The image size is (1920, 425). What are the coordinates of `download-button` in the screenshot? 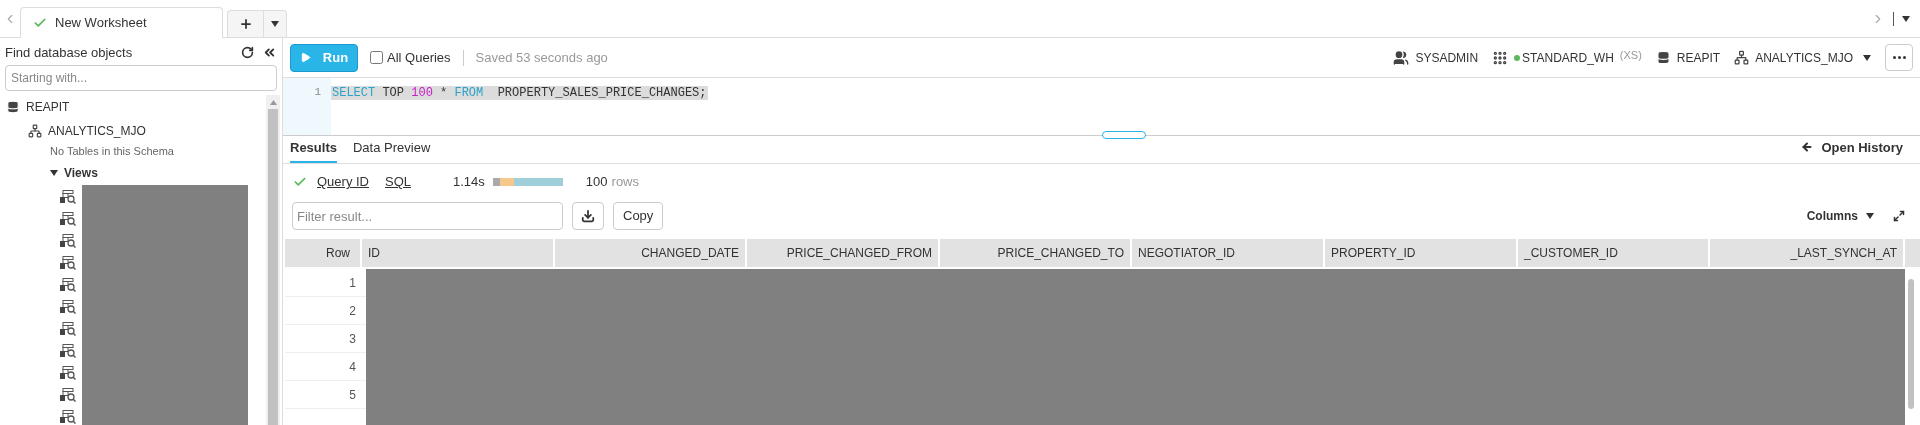 It's located at (588, 216).